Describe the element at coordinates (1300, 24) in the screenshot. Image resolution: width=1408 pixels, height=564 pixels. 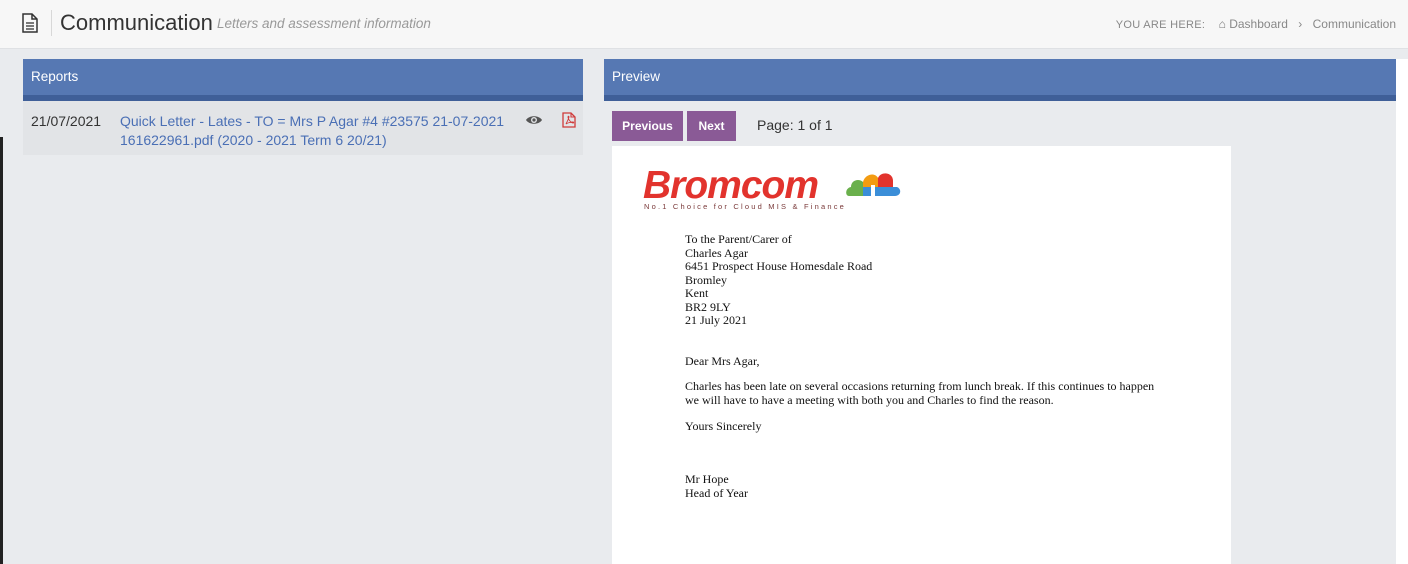
I see `chevron-right-icon: ›` at that location.